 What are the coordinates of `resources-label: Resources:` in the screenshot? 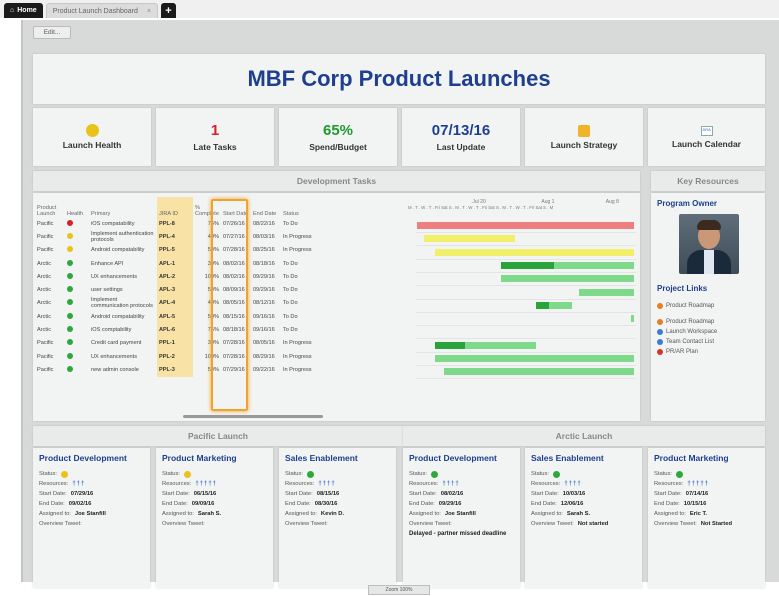 It's located at (669, 484).